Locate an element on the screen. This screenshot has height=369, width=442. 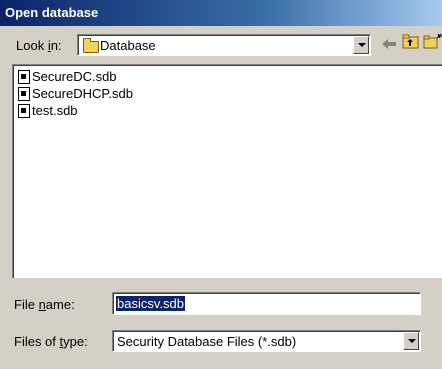
file-type-value: Security Database Files (*.sdb) is located at coordinates (207, 341).